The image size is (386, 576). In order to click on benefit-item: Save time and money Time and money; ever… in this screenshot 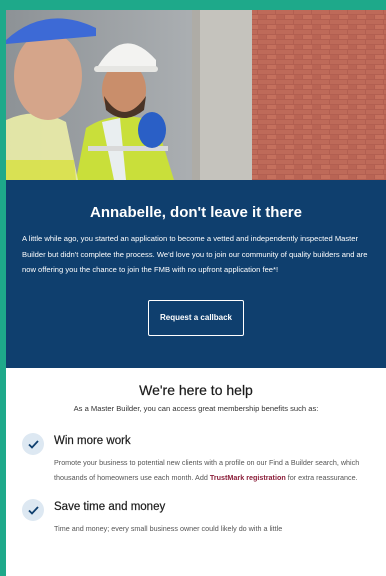, I will do `click(196, 517)`.